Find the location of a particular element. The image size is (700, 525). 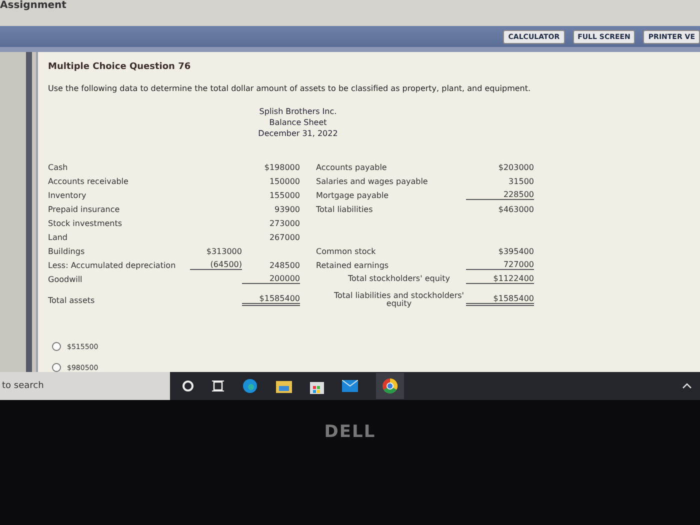

task-view-icon is located at coordinates (218, 386).